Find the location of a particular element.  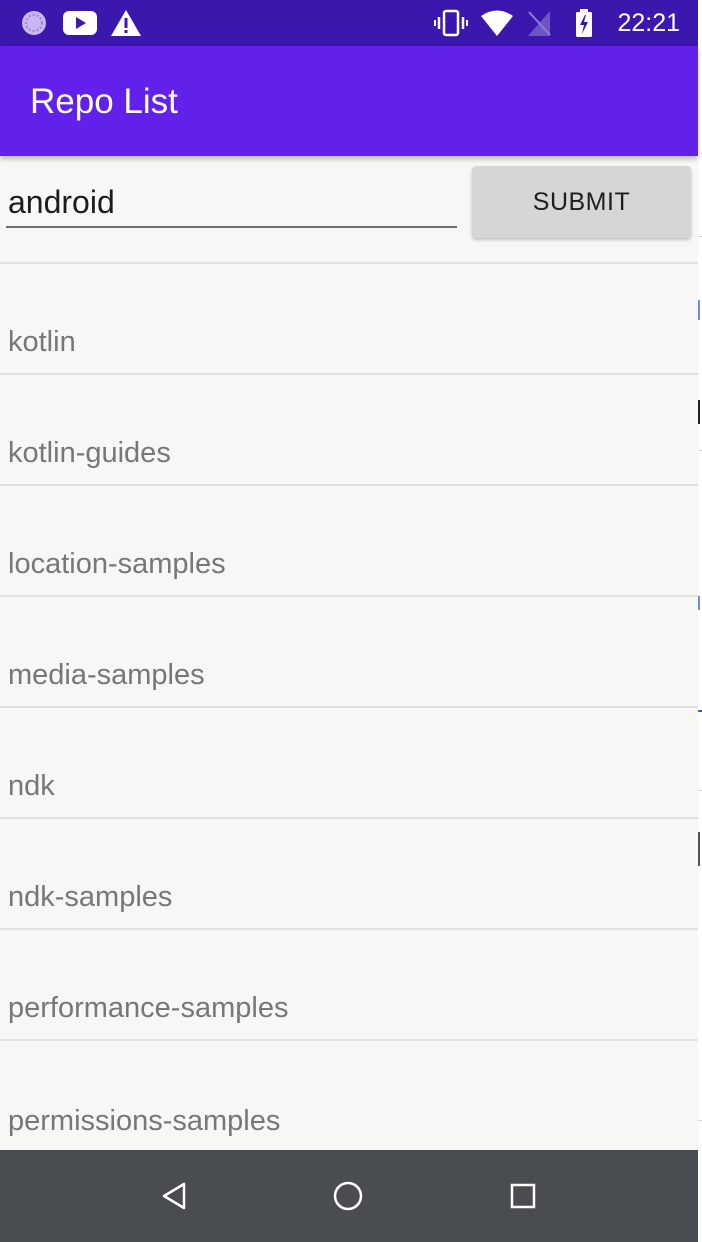

app-bar: Repo List is located at coordinates (349, 101).